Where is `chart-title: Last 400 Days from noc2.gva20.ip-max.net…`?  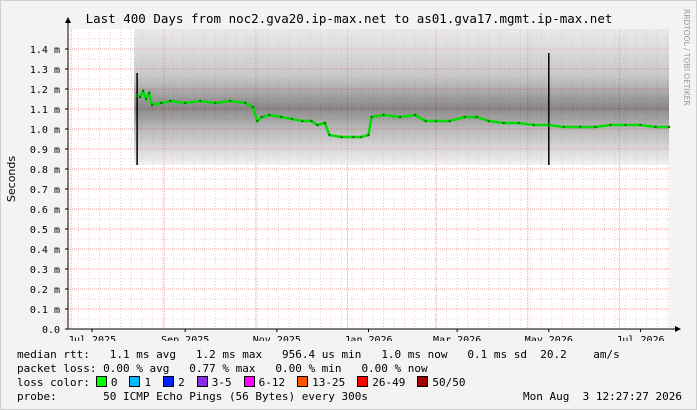 chart-title: Last 400 Days from noc2.gva20.ip-max.net… is located at coordinates (349, 18).